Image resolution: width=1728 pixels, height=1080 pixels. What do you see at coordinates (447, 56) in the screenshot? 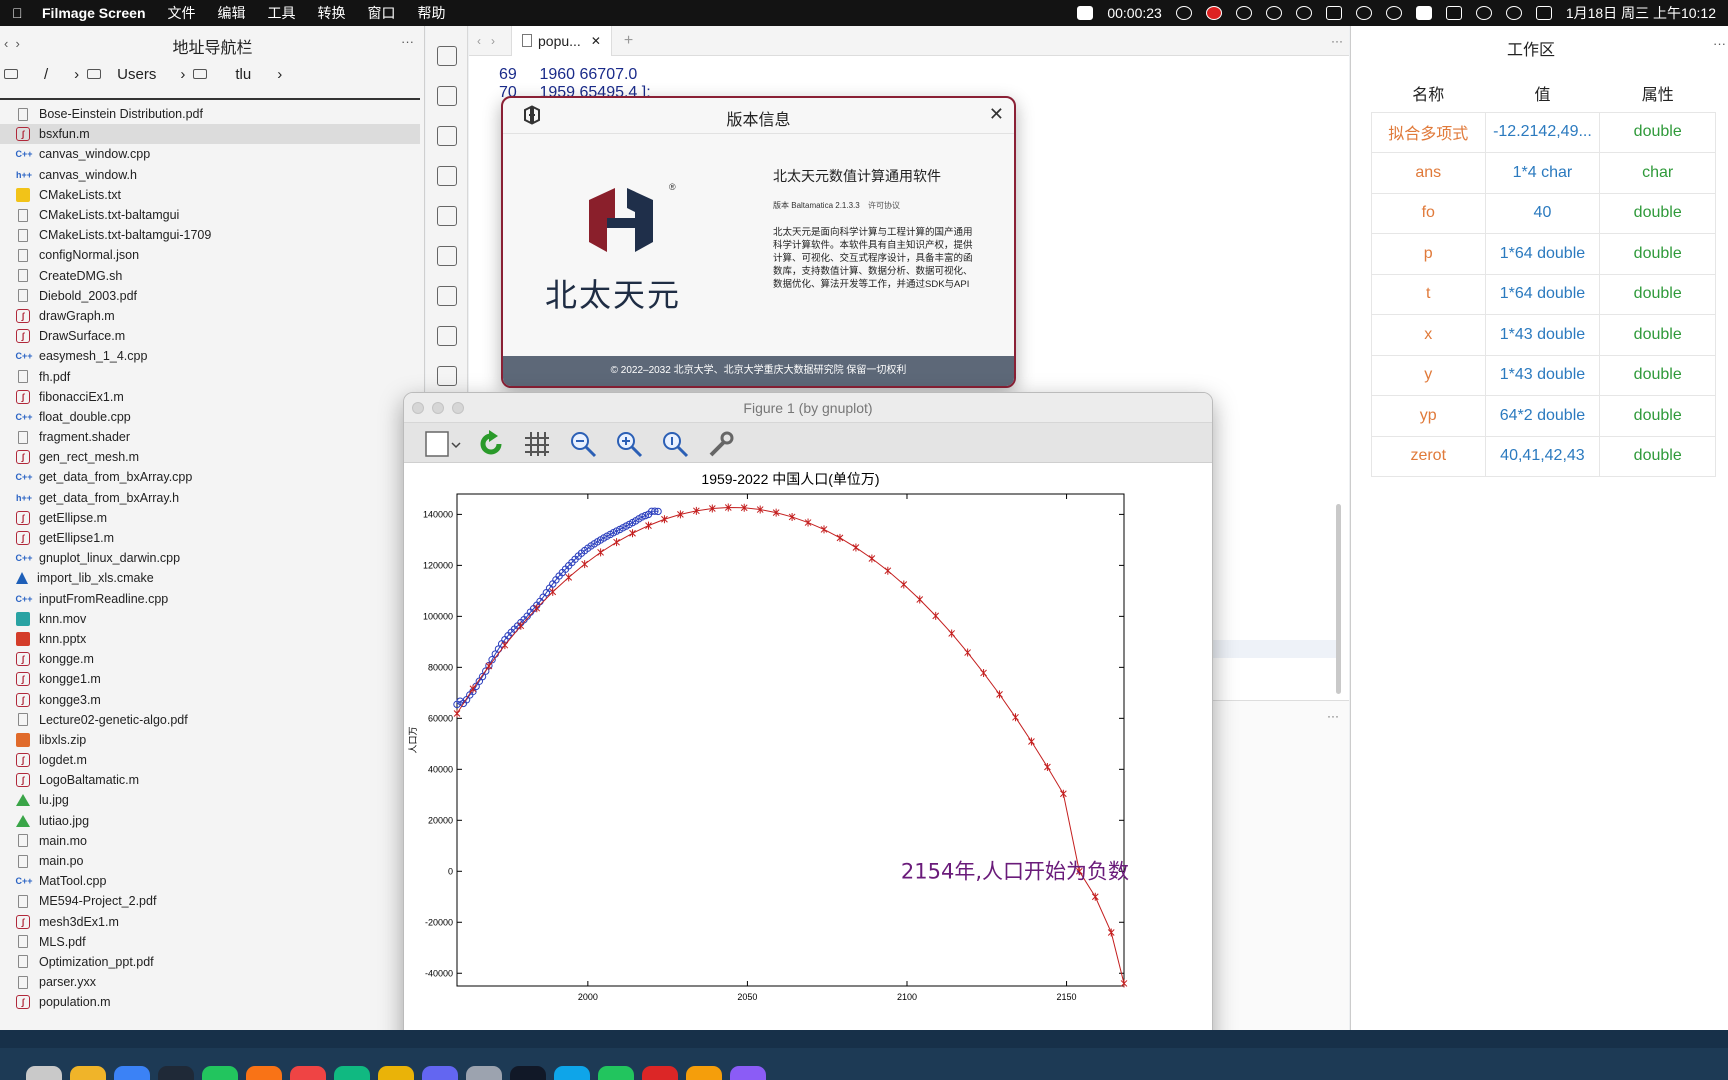
I see `new-file-icon` at bounding box center [447, 56].